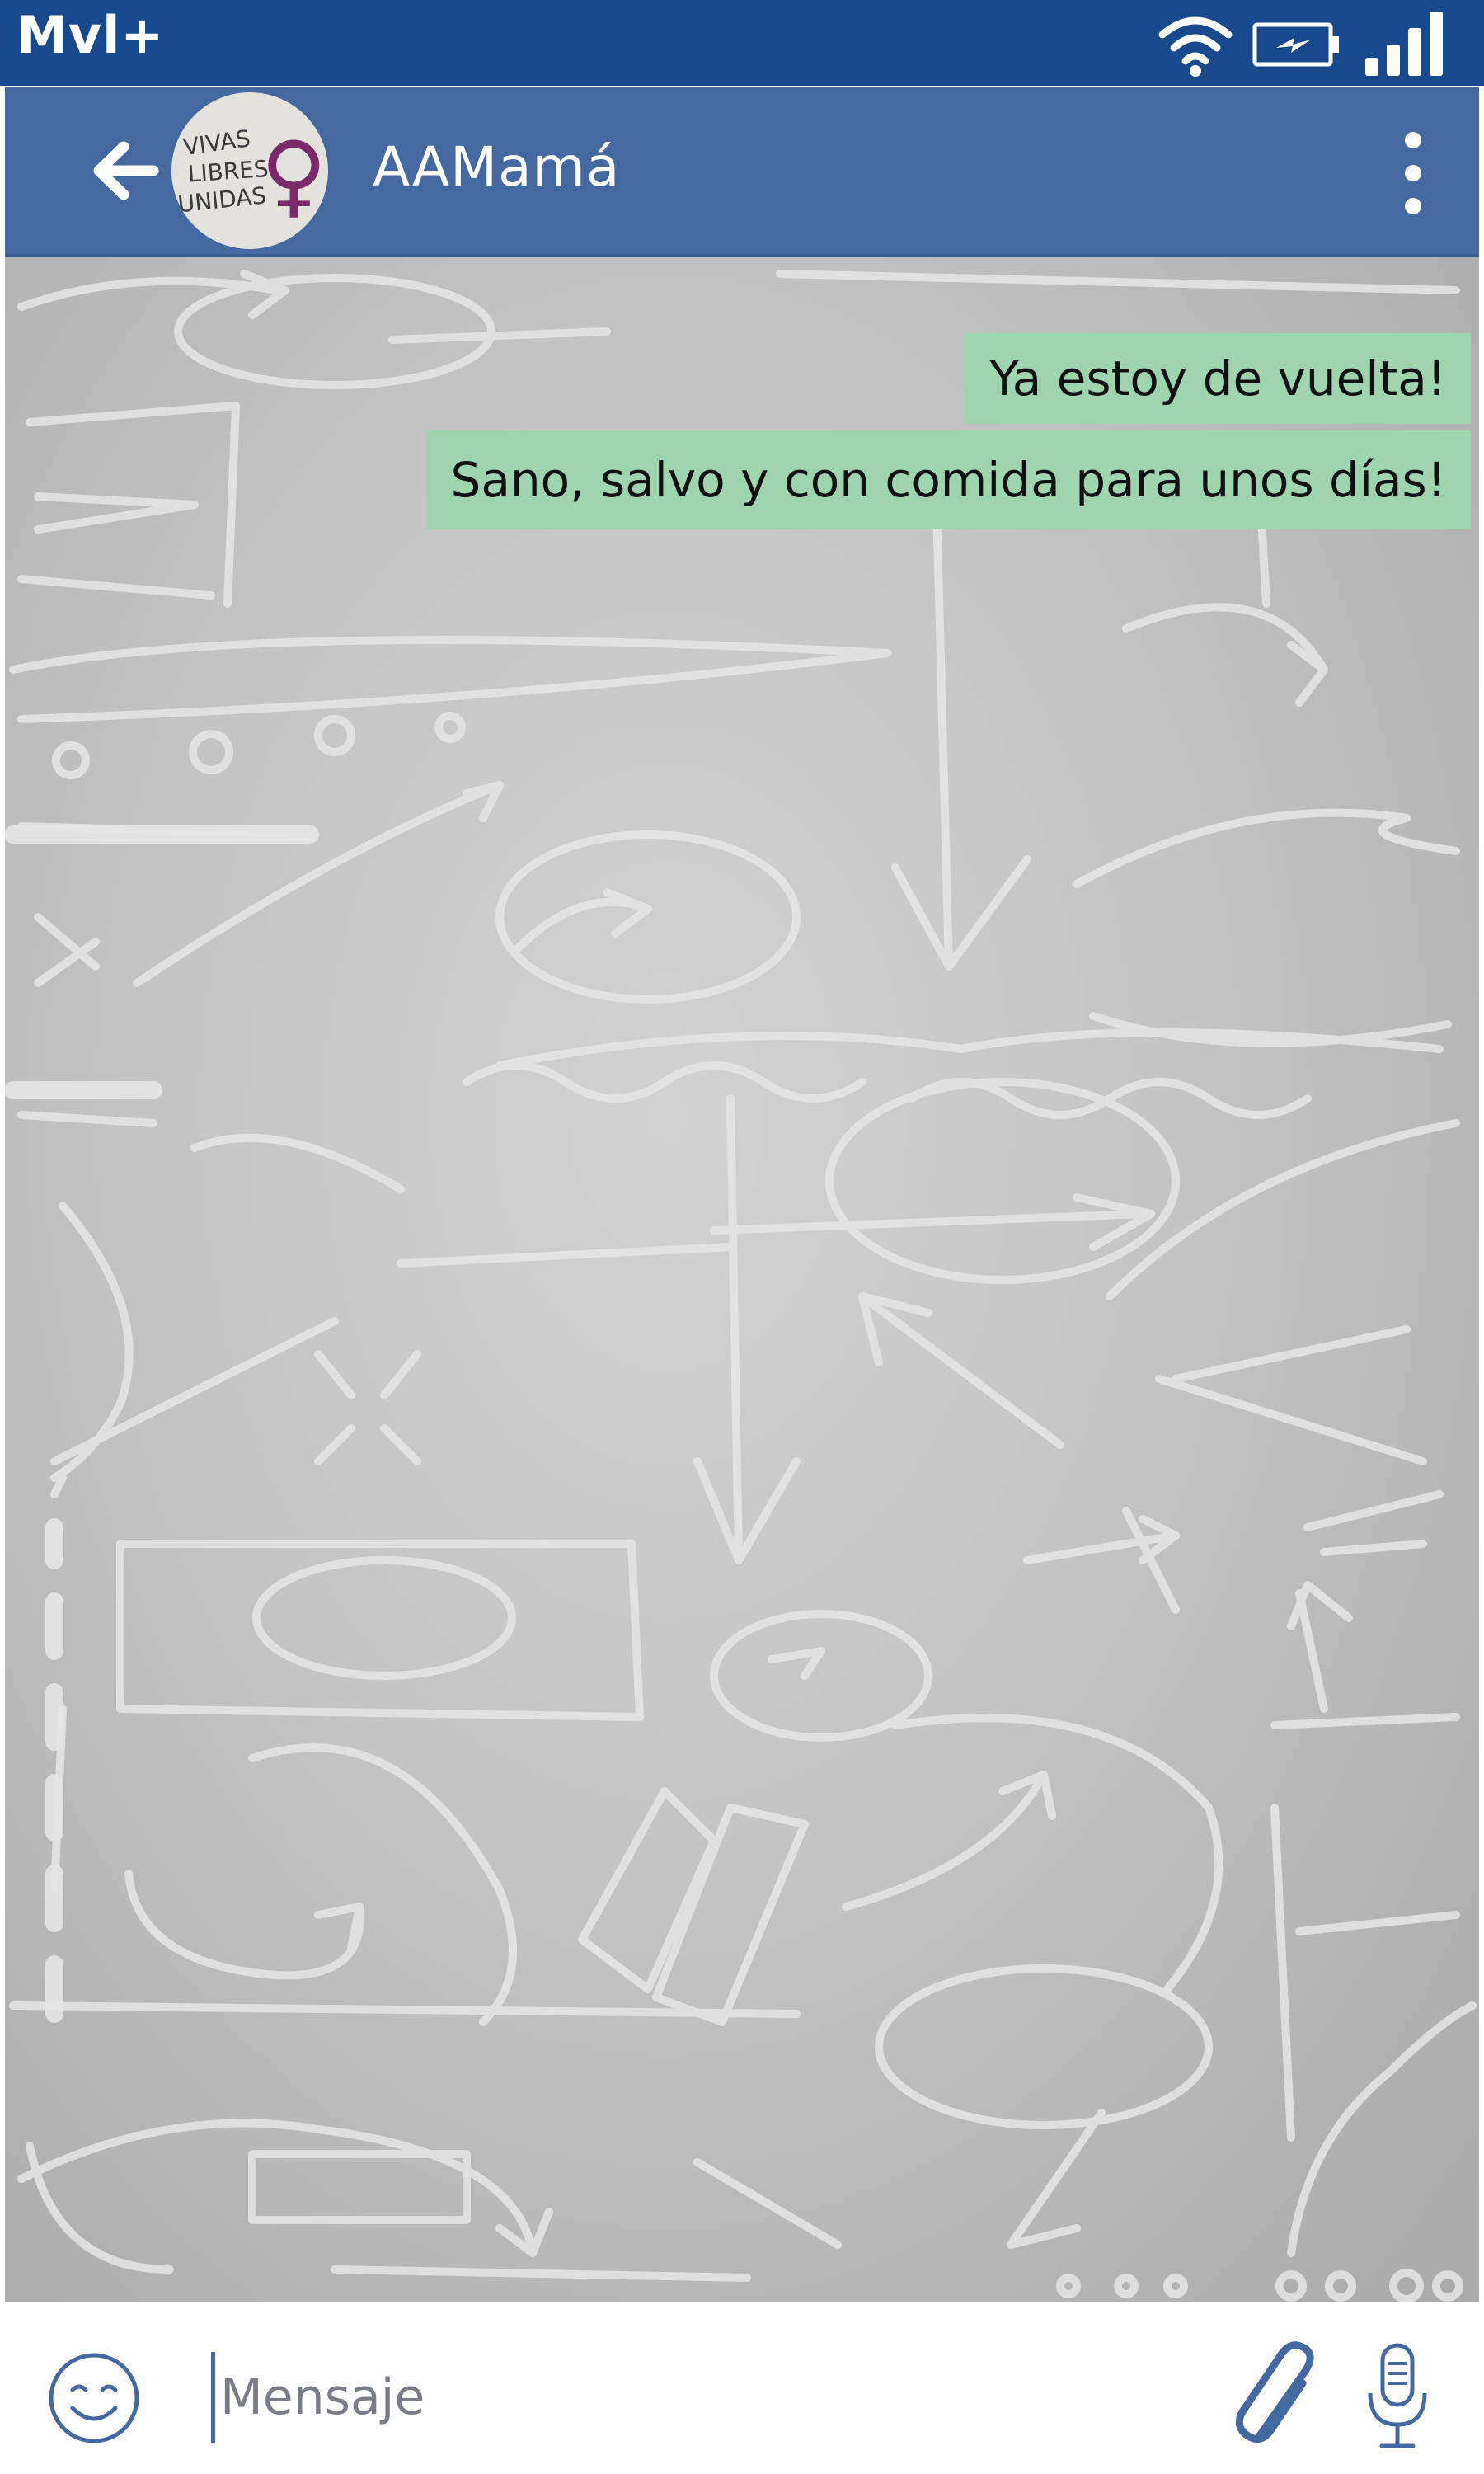 Image resolution: width=1484 pixels, height=2474 pixels. I want to click on message-text: Sano, salvo y con comida para unos días!, so click(948, 480).